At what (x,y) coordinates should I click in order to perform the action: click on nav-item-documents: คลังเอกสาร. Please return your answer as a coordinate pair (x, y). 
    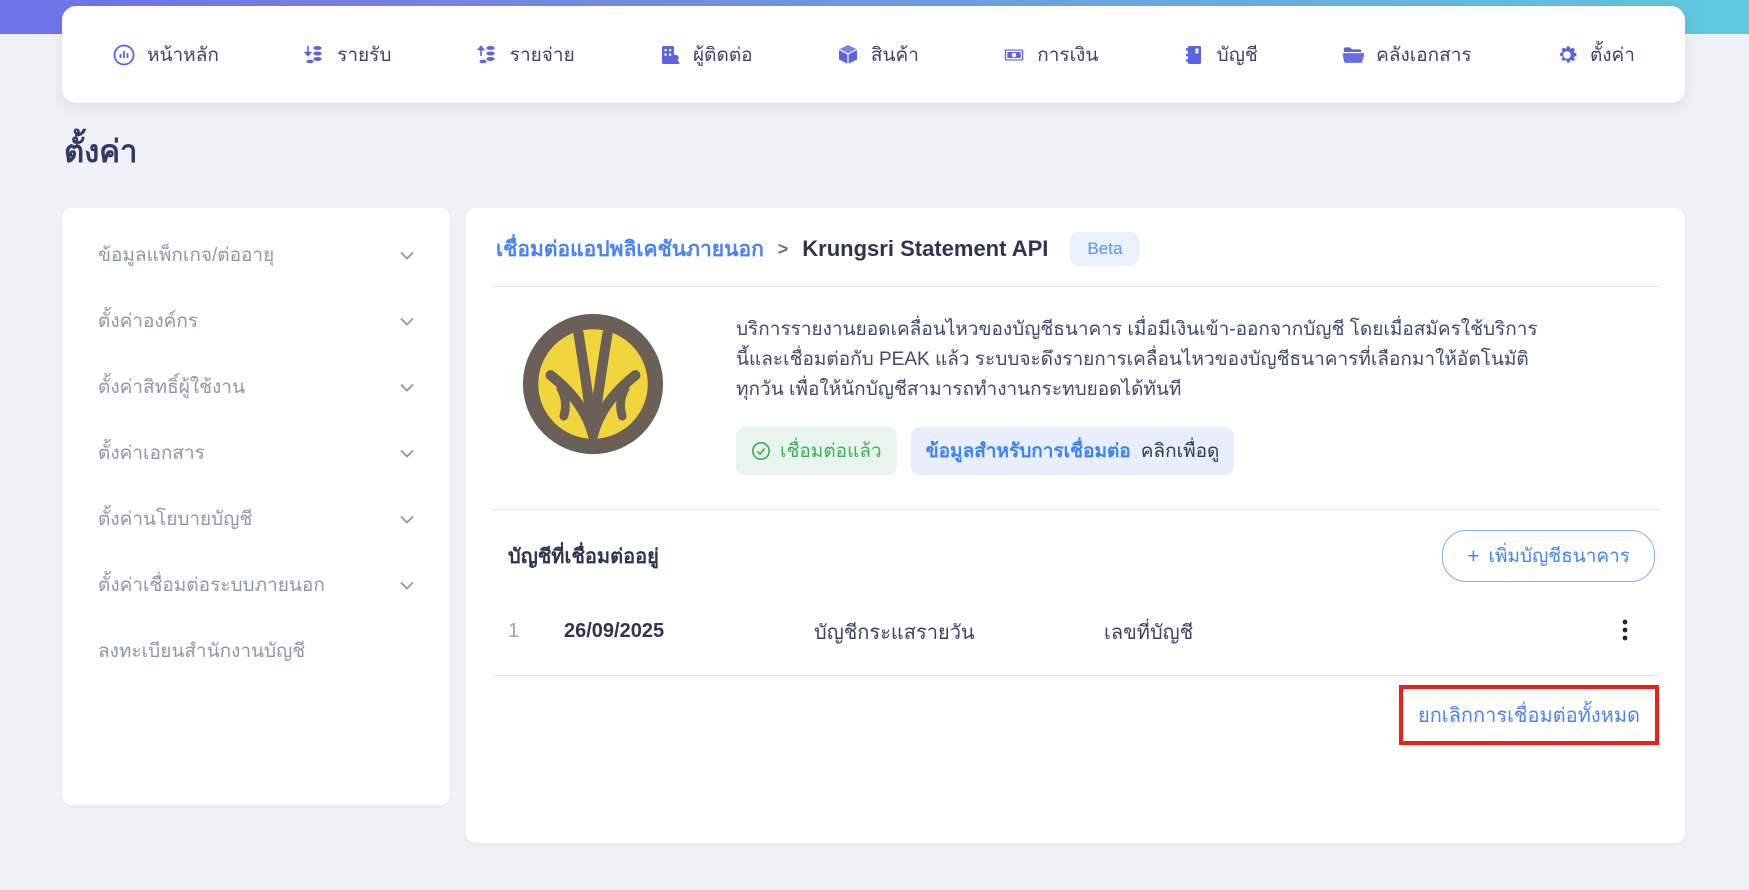
    Looking at the image, I should click on (1406, 55).